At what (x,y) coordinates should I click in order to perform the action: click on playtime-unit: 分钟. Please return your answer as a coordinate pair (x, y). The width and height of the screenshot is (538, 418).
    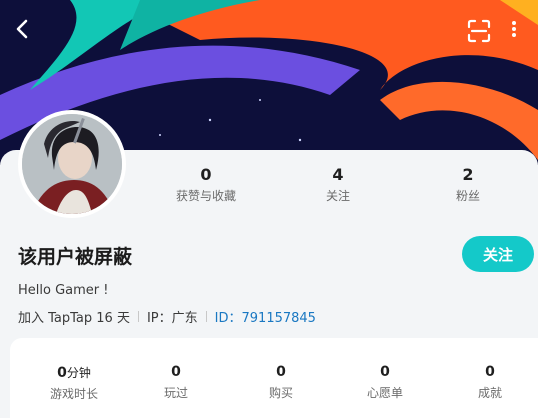
    Looking at the image, I should click on (78, 373).